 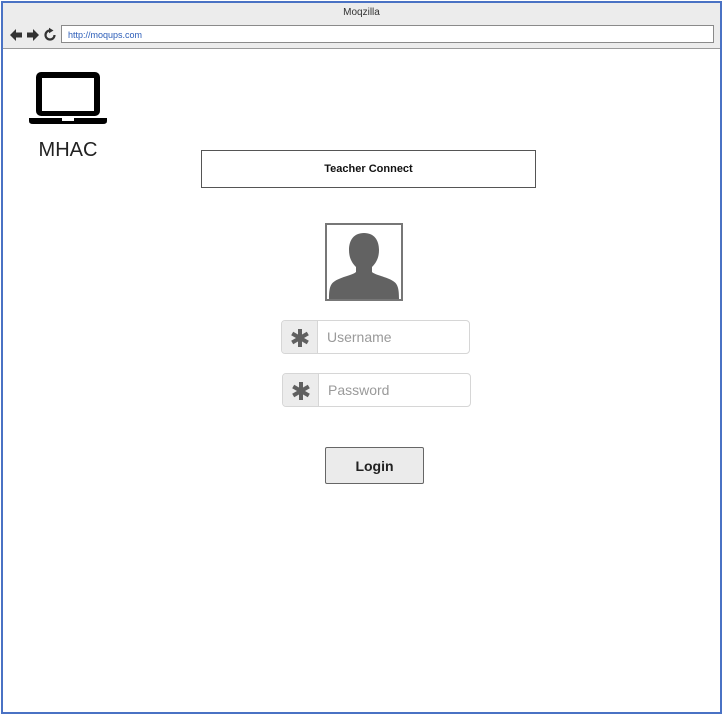 What do you see at coordinates (68, 150) in the screenshot?
I see `brand-name: MHAC` at bounding box center [68, 150].